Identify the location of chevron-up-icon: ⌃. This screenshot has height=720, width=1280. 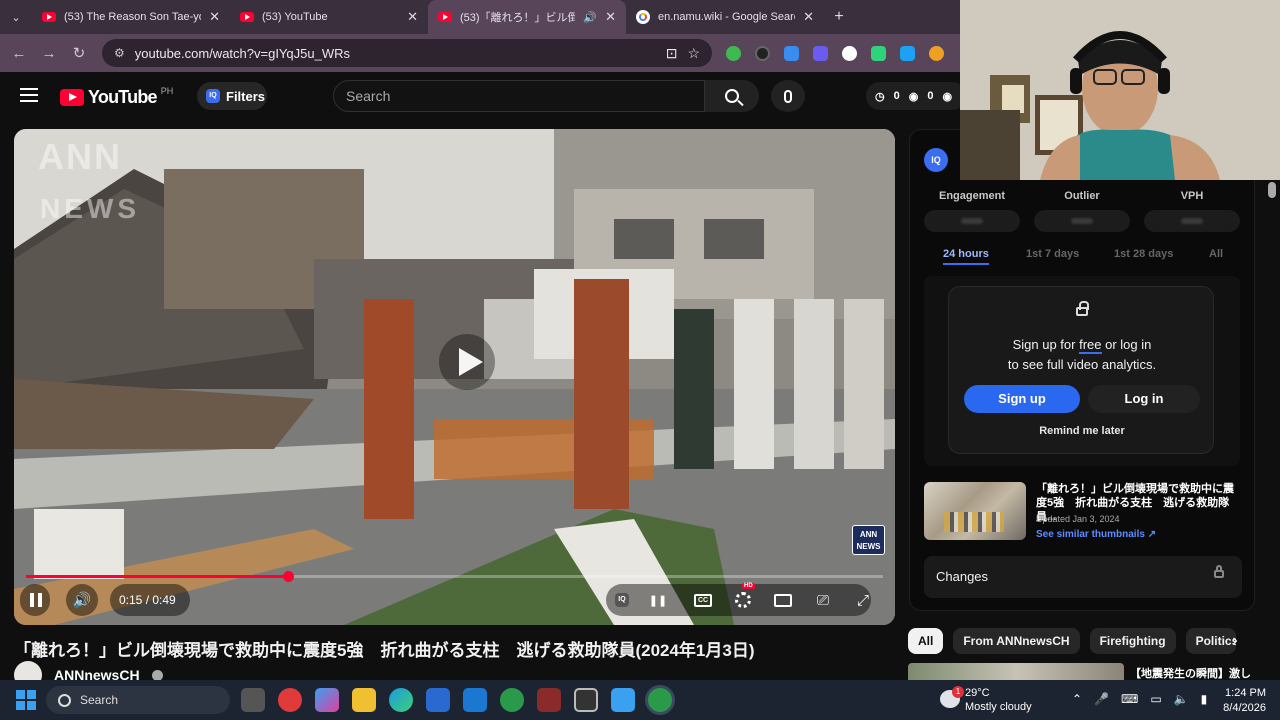
(1077, 699).